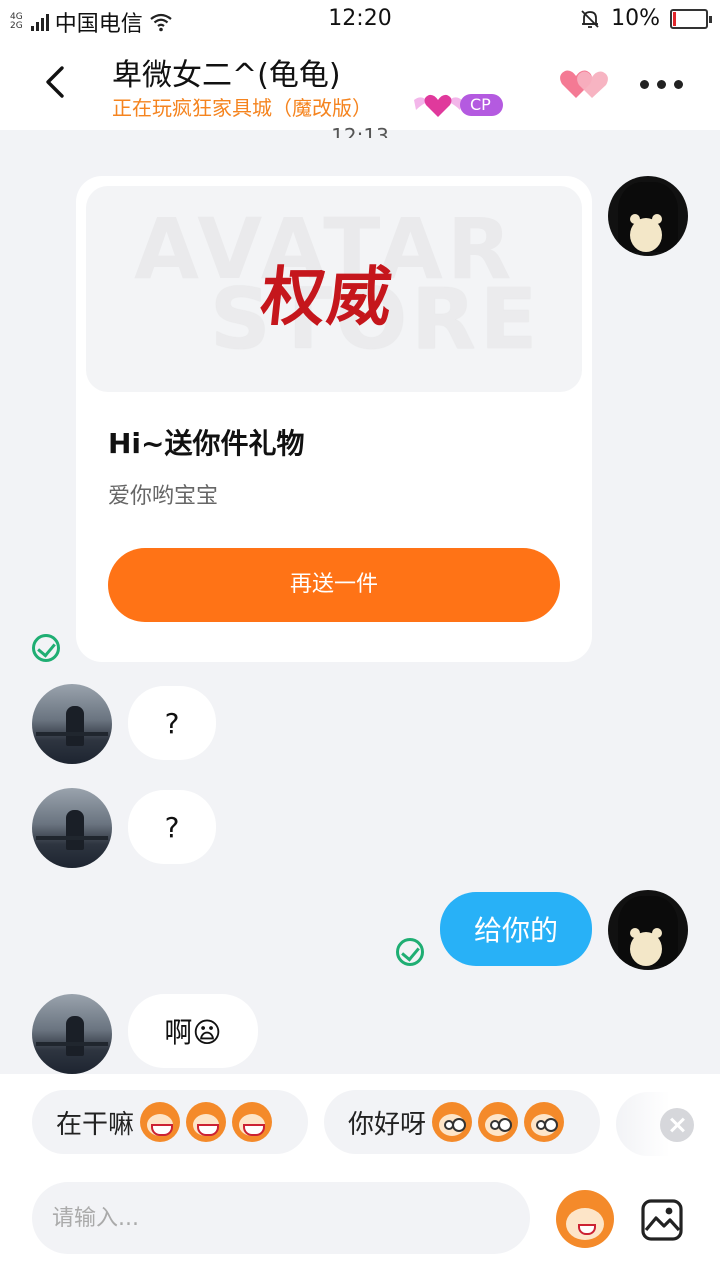  Describe the element at coordinates (327, 297) in the screenshot. I see `gift-image-label: 权威` at that location.